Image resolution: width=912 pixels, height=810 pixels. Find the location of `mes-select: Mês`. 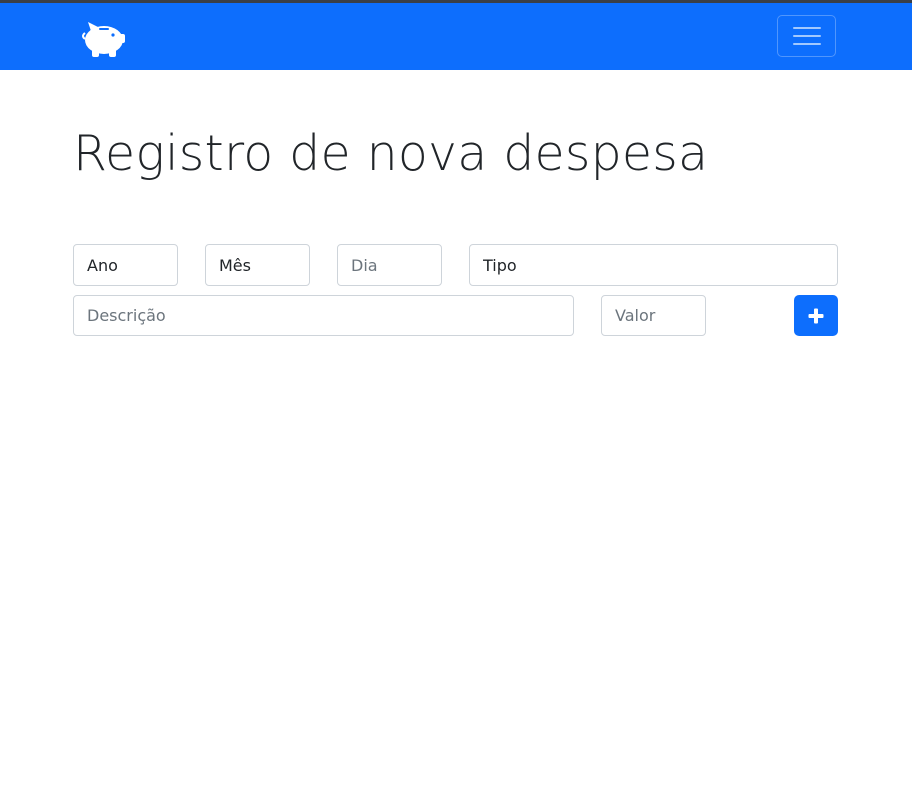

mes-select: Mês is located at coordinates (257, 265).